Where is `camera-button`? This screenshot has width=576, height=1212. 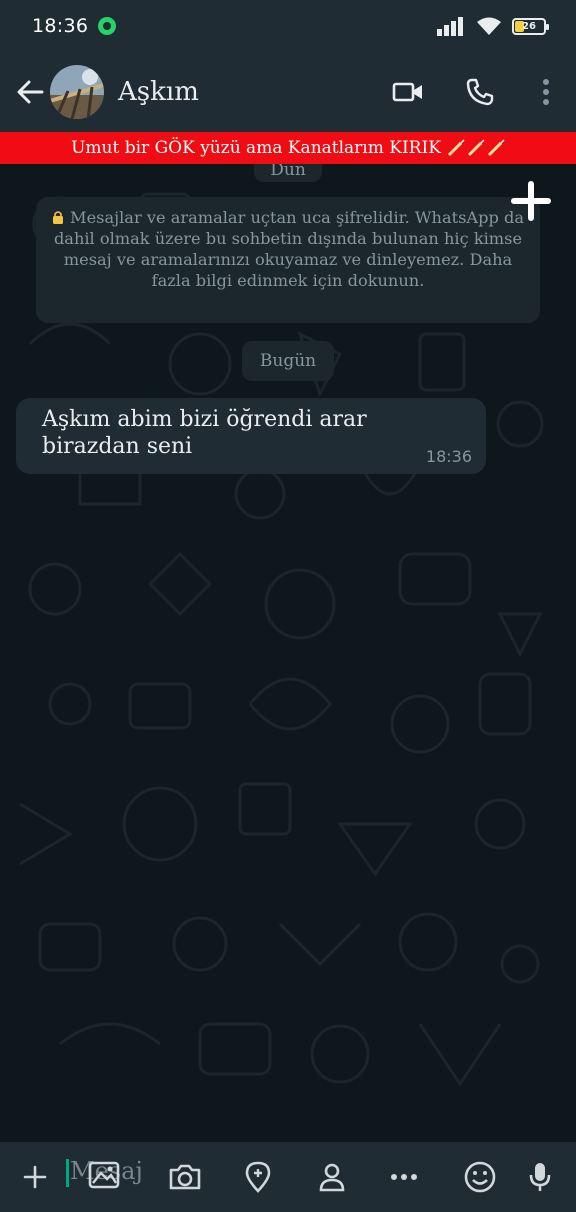
camera-button is located at coordinates (185, 1177).